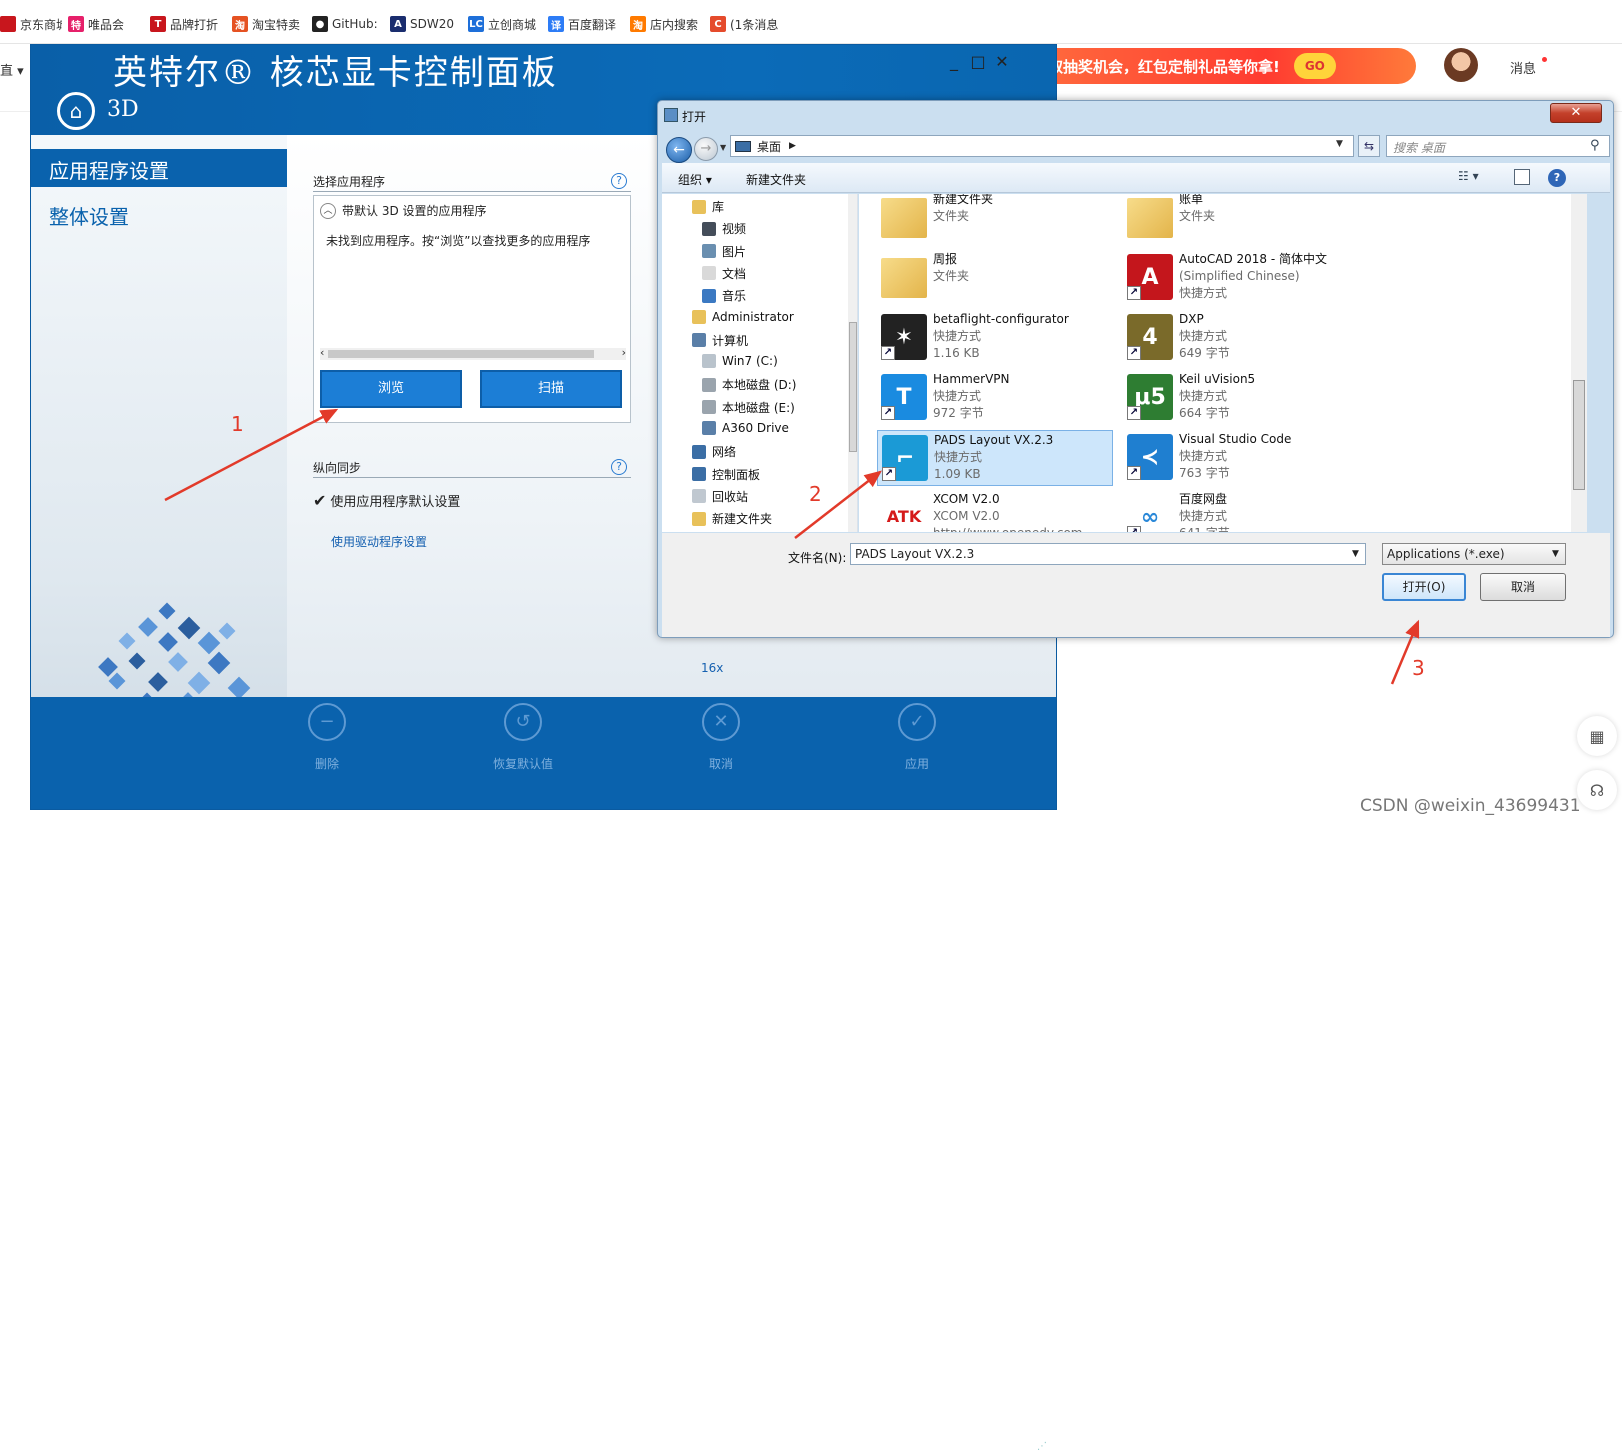  I want to click on resize-grip-icon: ⋰, so click(1042, 1446).